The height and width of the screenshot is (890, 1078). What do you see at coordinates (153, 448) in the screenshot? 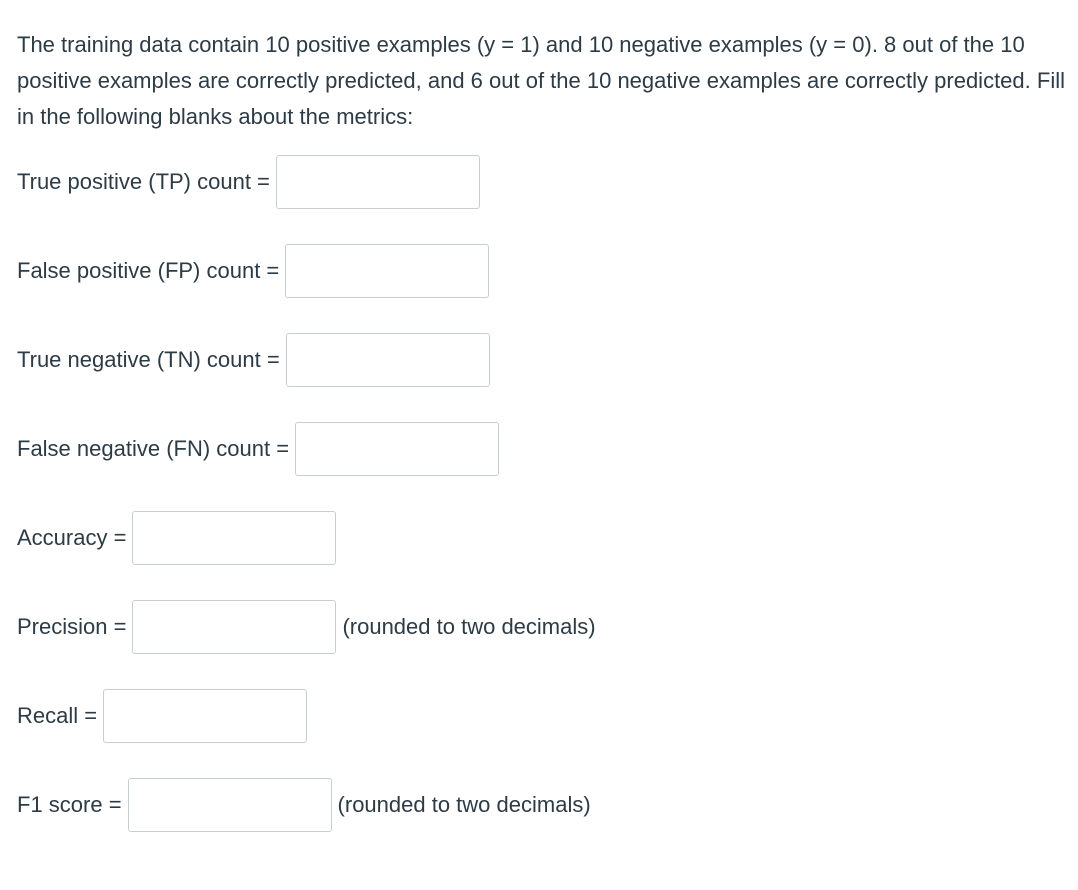
I see `fn-label: False negative (FN) count =` at bounding box center [153, 448].